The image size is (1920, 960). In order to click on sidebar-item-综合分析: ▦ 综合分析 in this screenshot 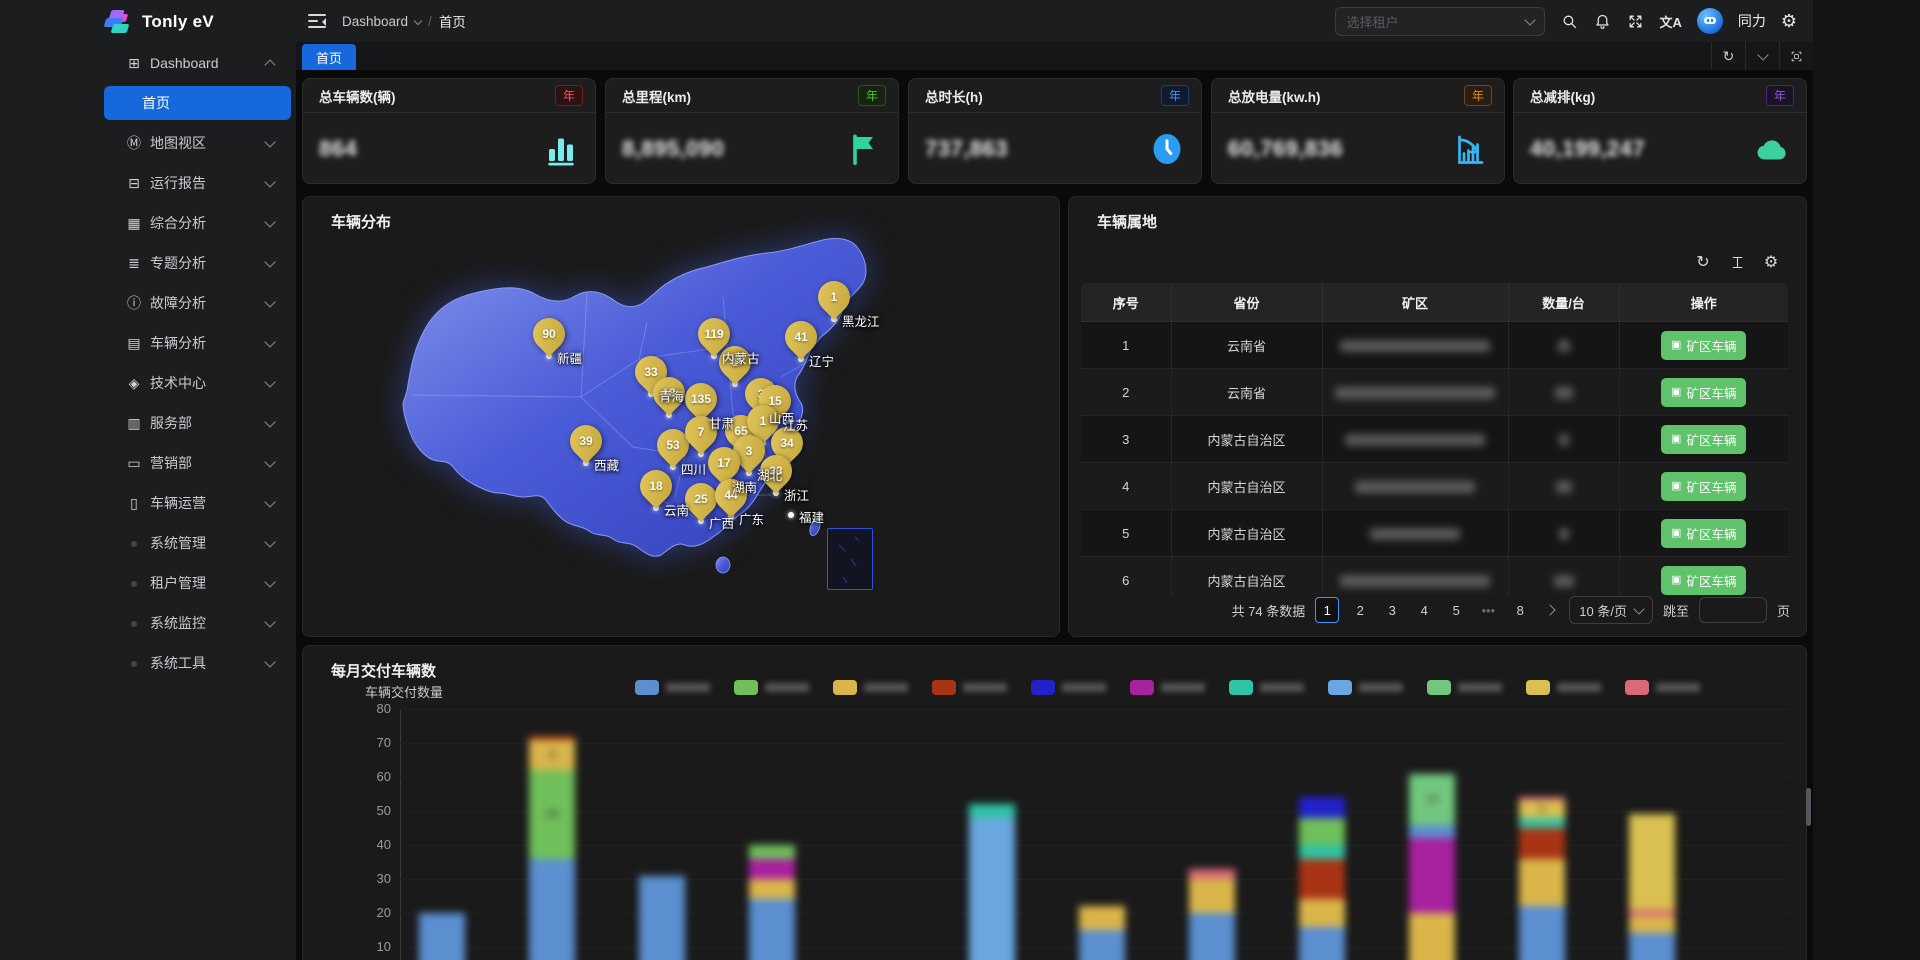, I will do `click(148, 223)`.